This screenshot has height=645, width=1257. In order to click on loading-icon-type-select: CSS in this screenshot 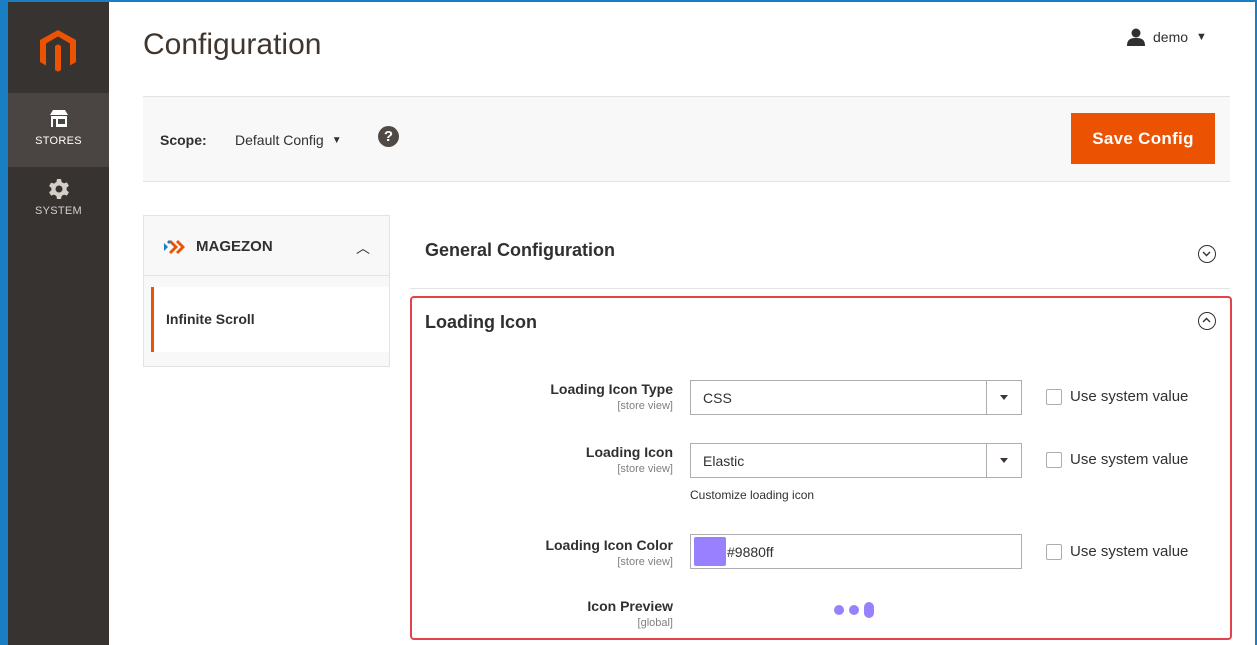, I will do `click(856, 397)`.